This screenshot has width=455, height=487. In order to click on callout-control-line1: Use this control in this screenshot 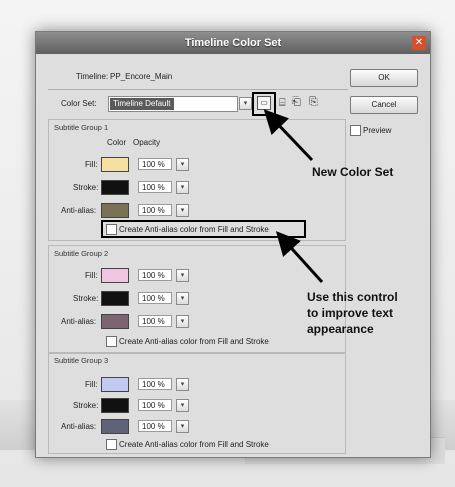, I will do `click(352, 297)`.